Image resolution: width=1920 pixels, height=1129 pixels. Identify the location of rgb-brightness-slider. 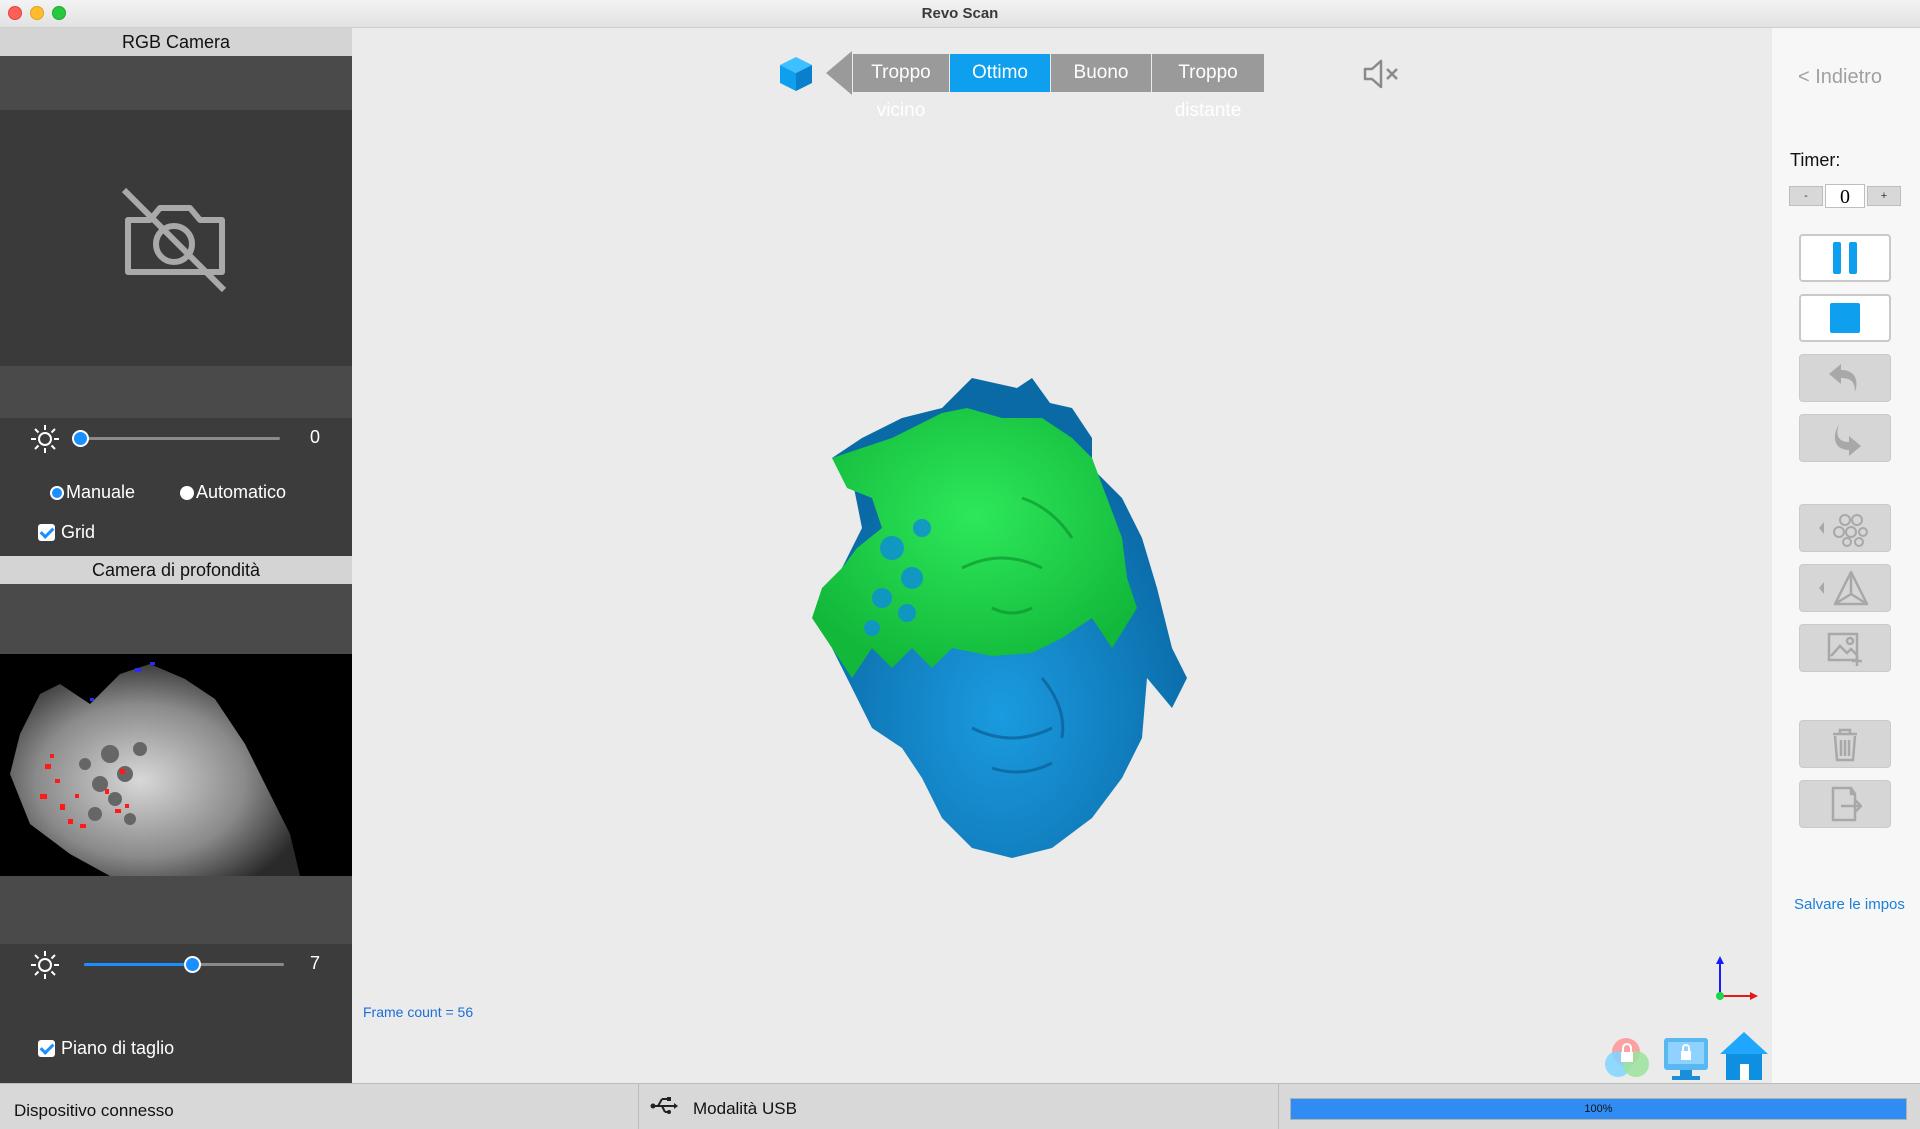
(176, 438).